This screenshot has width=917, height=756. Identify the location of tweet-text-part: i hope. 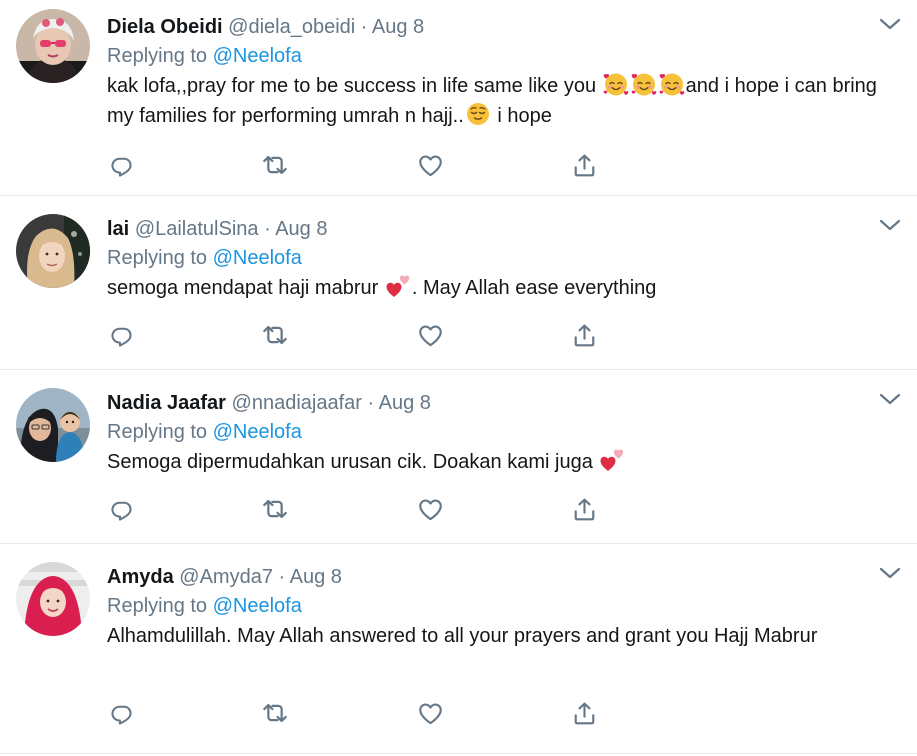
(521, 116).